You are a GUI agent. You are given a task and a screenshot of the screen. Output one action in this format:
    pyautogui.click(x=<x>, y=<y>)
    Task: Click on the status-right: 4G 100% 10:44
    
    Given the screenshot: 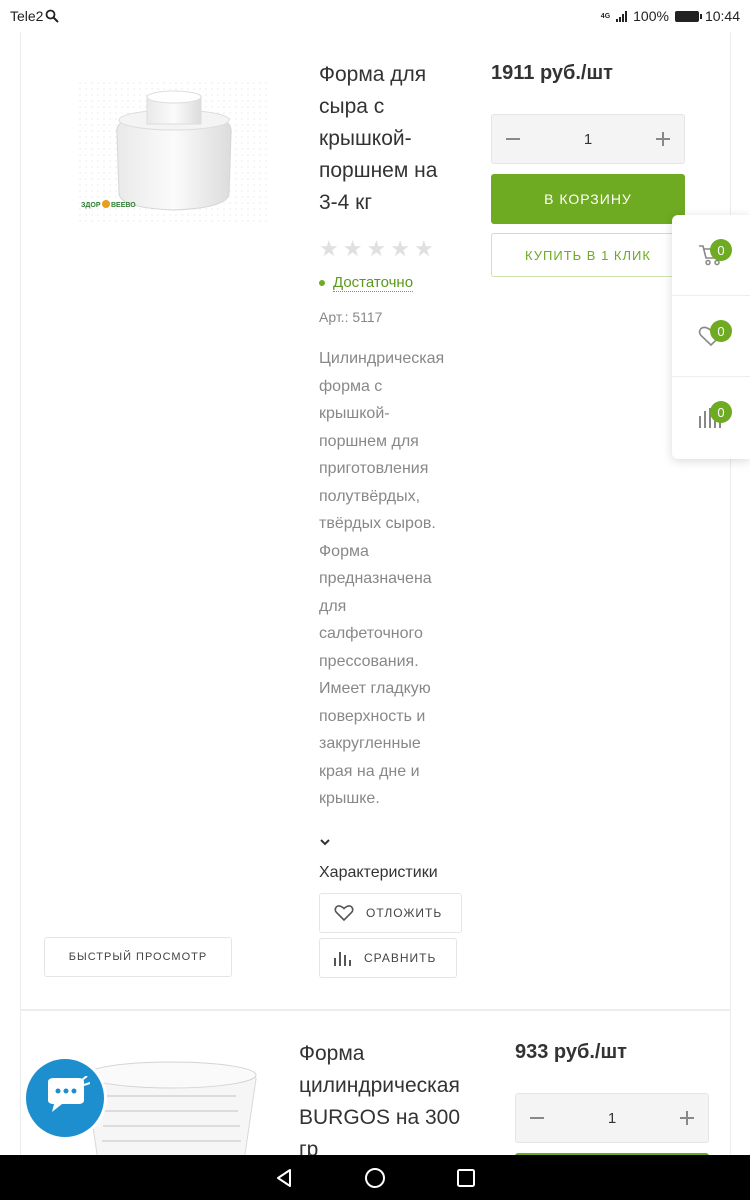 What is the action you would take?
    pyautogui.click(x=670, y=16)
    